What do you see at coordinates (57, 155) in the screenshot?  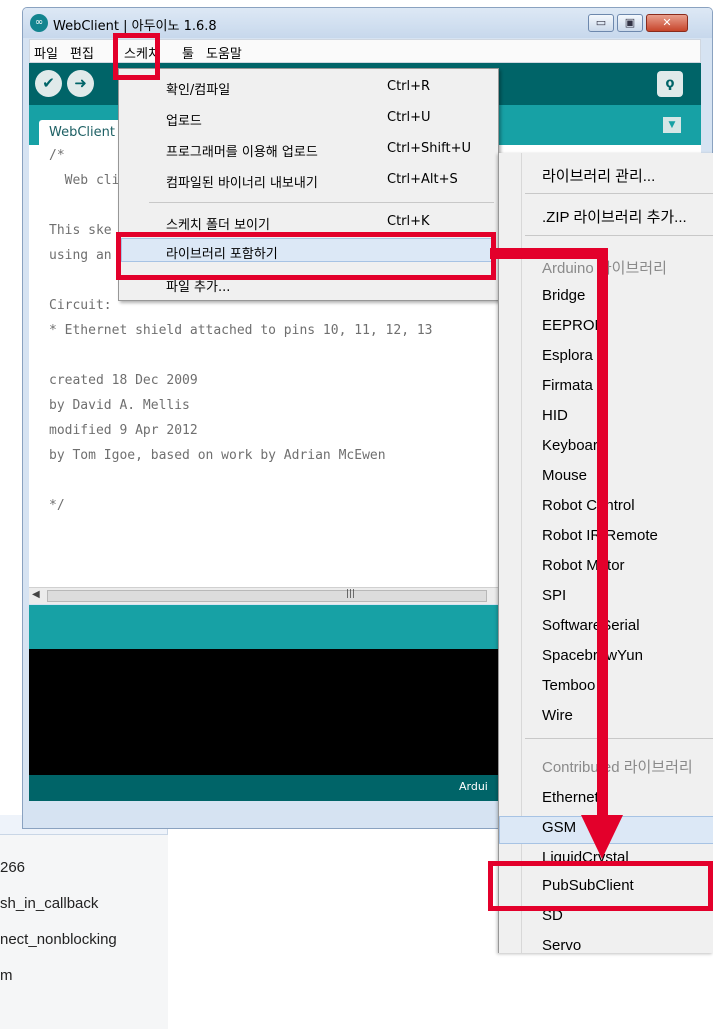 I see `code-line: /*` at bounding box center [57, 155].